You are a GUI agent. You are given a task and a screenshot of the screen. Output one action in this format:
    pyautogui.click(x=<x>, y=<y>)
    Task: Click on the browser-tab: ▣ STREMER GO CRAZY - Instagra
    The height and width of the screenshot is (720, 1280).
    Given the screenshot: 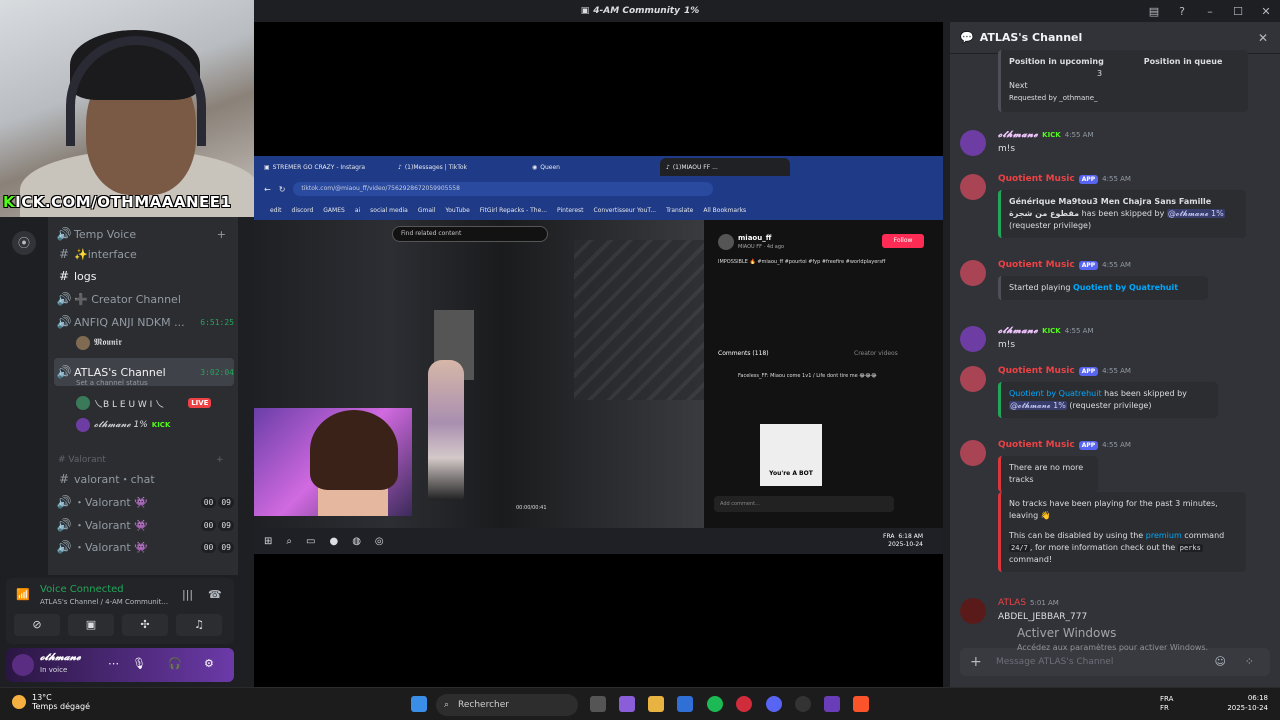 What is the action you would take?
    pyautogui.click(x=323, y=167)
    